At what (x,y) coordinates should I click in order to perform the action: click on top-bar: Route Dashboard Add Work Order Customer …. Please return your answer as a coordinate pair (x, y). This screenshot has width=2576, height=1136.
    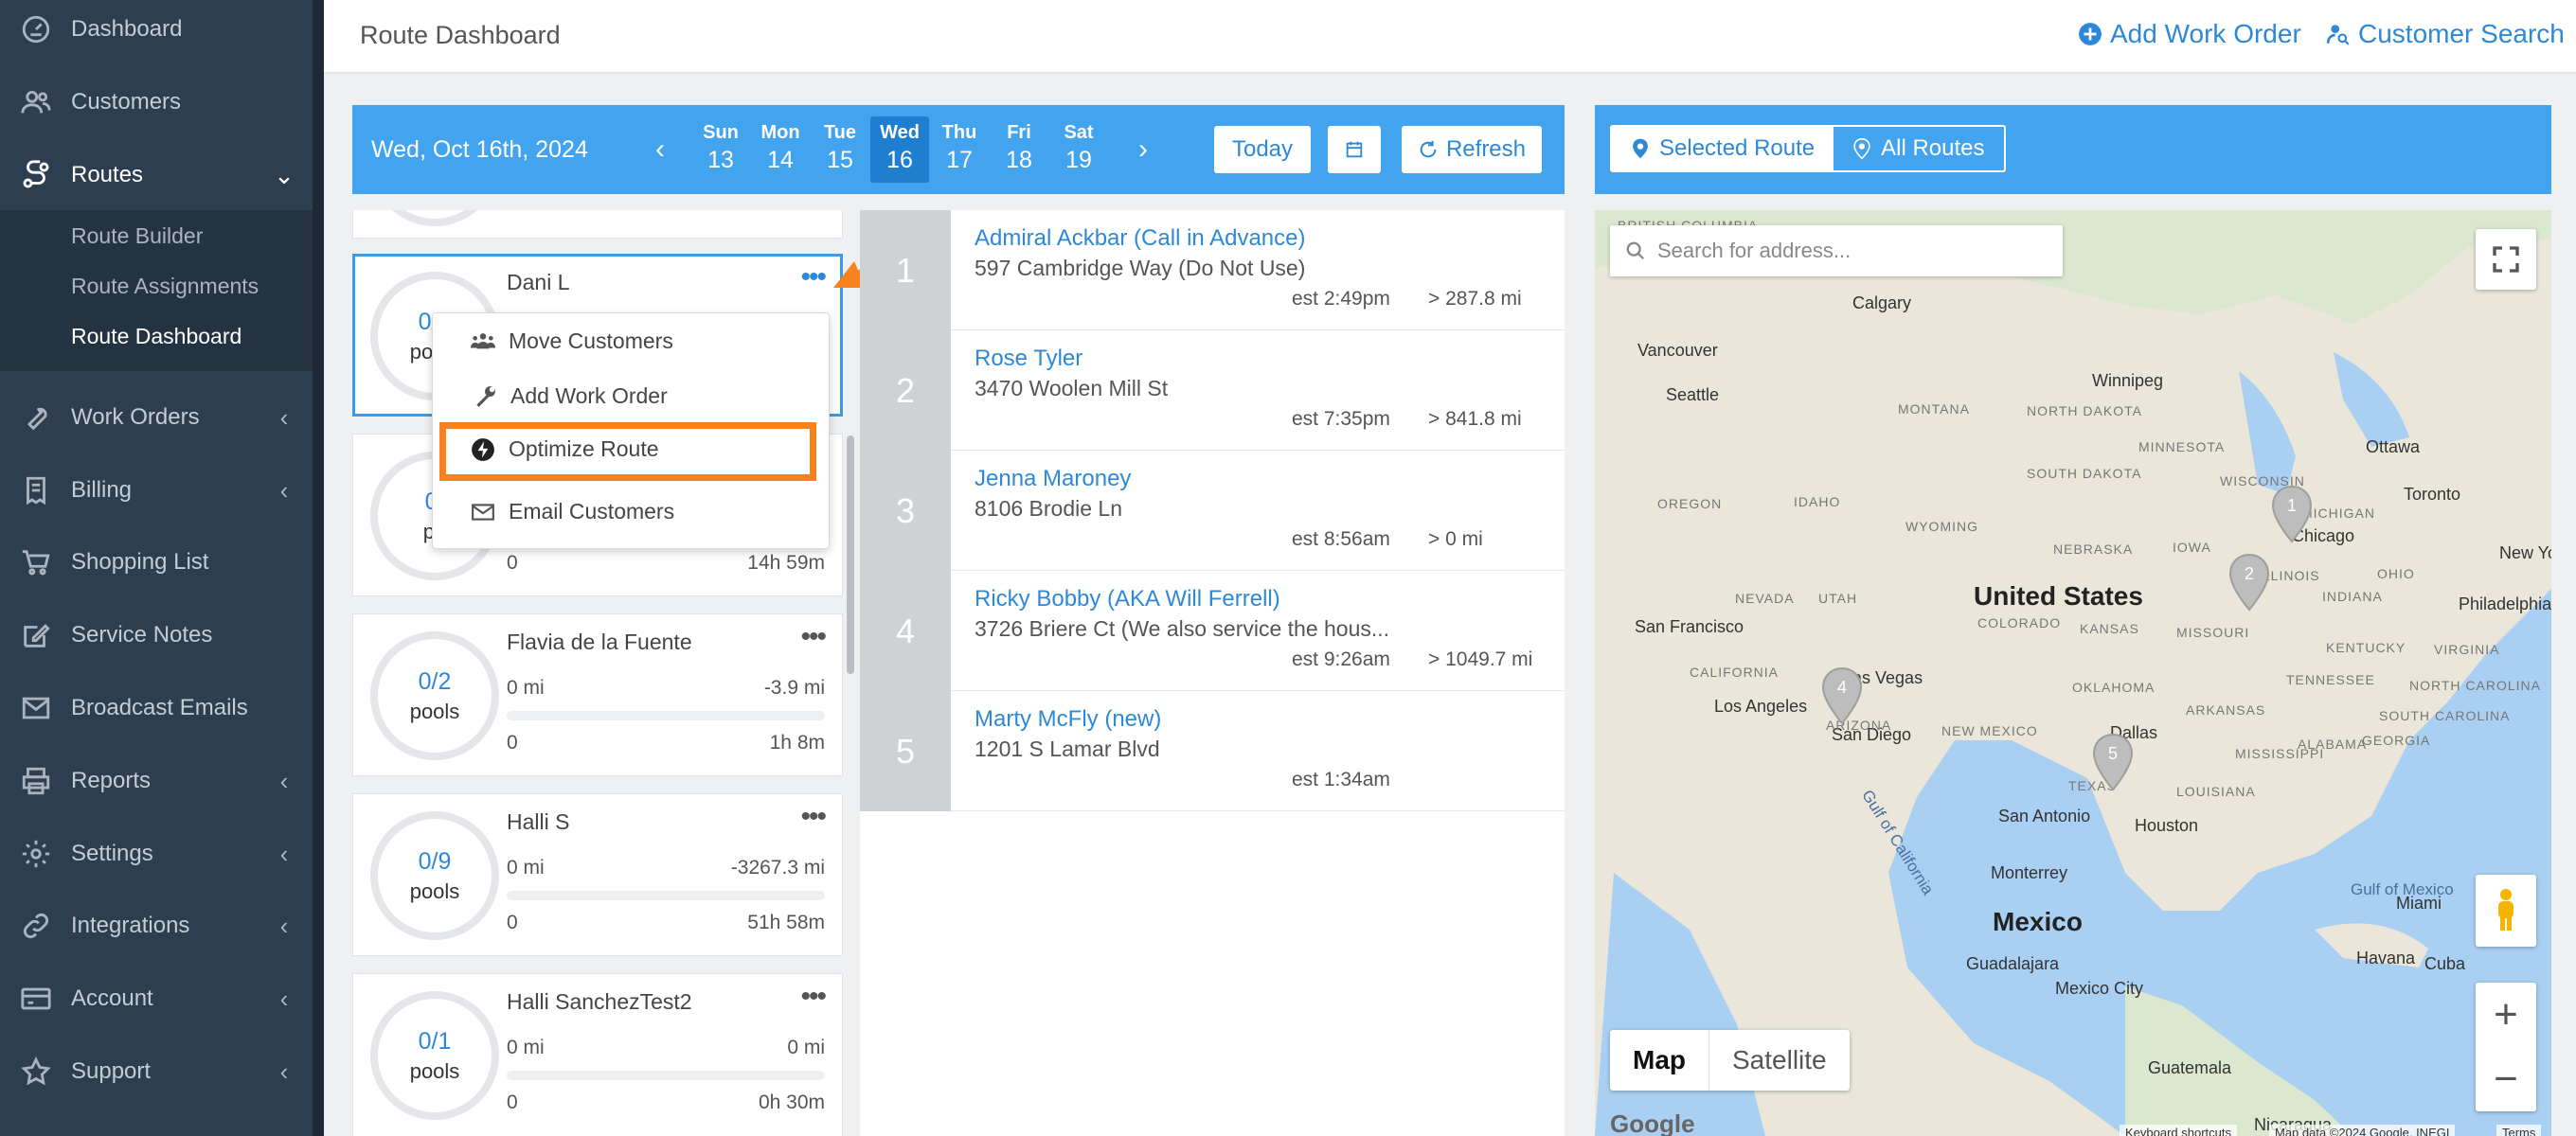
    Looking at the image, I should click on (1450, 37).